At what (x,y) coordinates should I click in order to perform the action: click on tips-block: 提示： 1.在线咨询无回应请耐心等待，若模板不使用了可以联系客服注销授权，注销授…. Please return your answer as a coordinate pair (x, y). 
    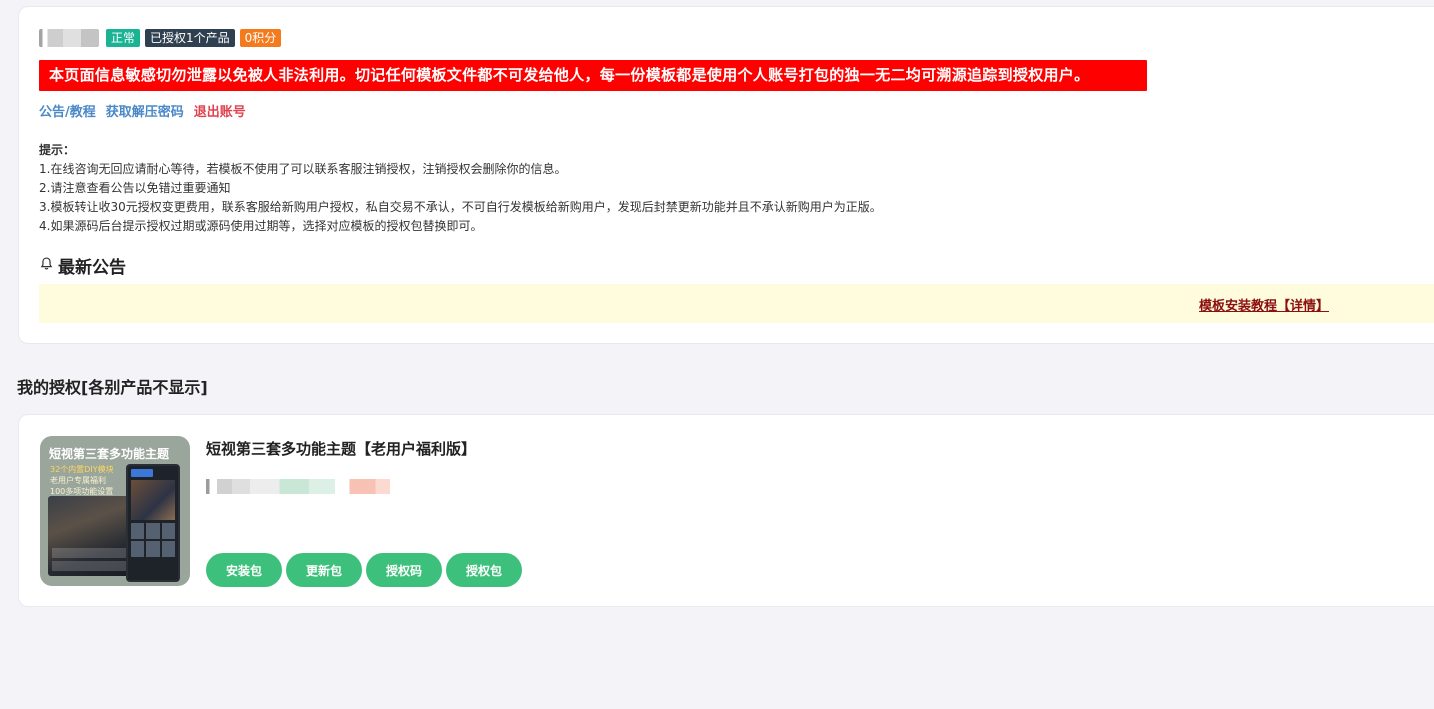
    Looking at the image, I should click on (460, 188).